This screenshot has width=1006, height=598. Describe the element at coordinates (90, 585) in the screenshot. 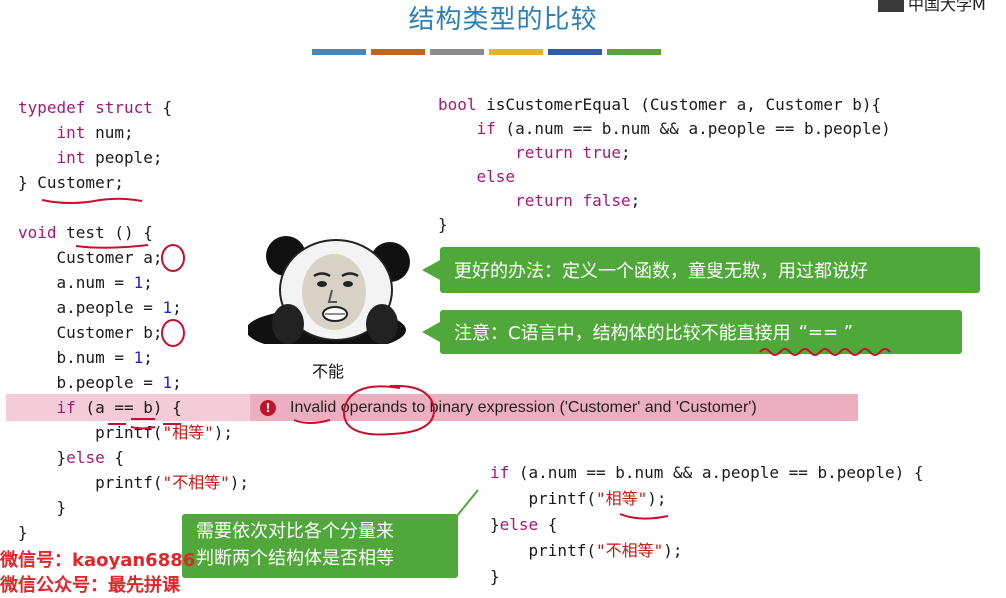

I see `wechat-account: 微信公众号：最先拼课` at that location.